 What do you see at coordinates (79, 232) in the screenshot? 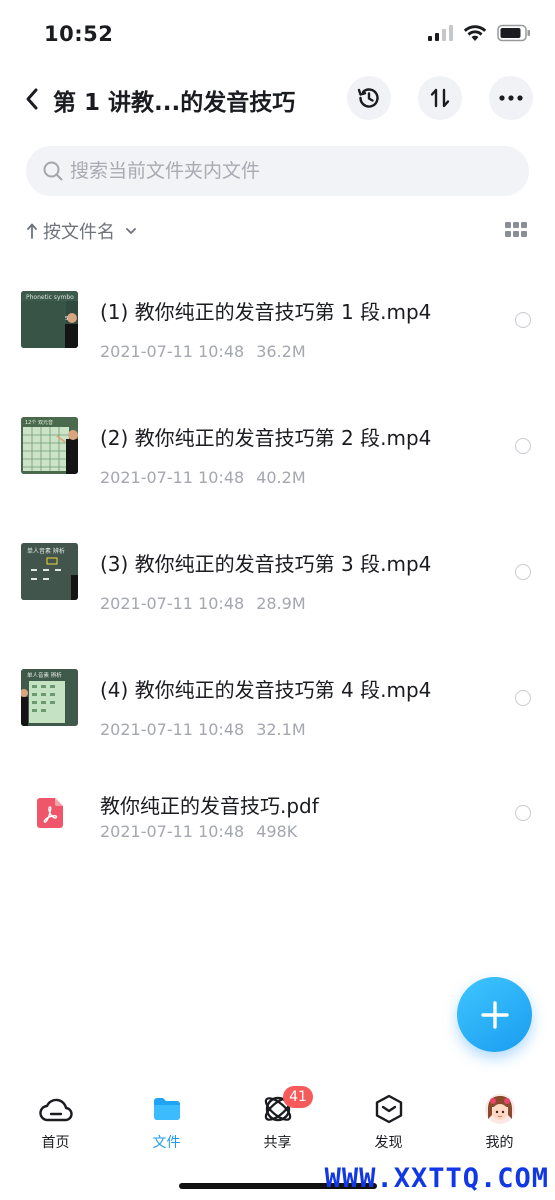
I see `sort-label: 按文件名` at bounding box center [79, 232].